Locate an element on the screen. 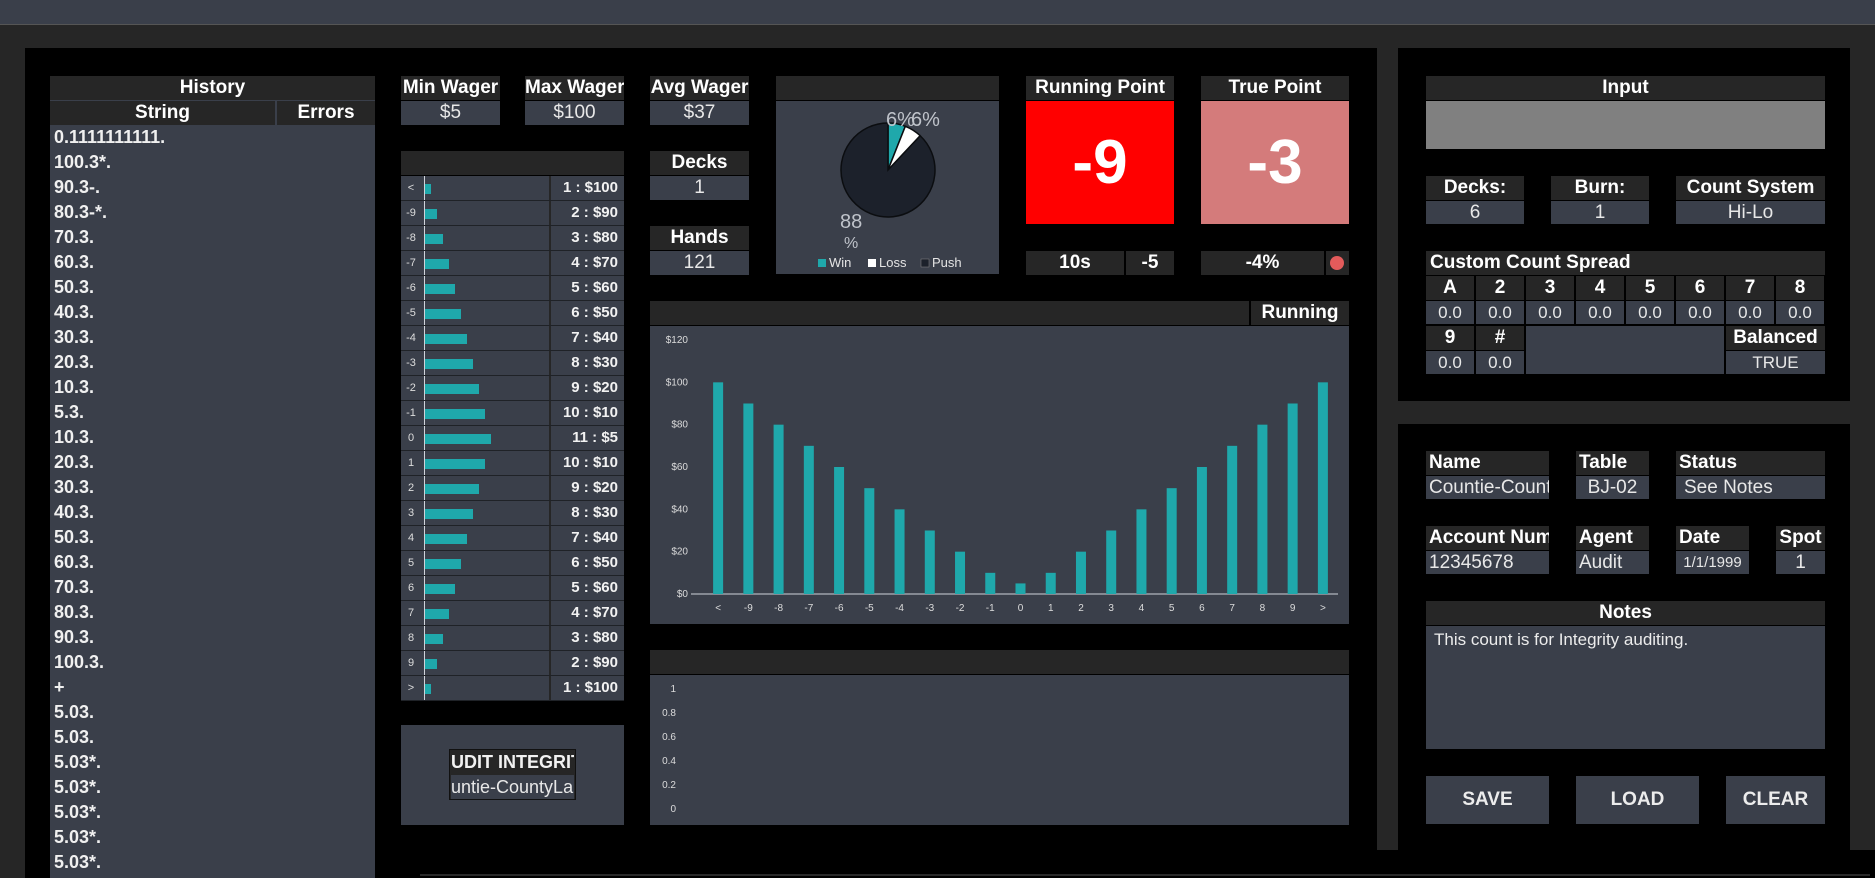 This screenshot has height=878, width=1875. minus5-stat: -5 is located at coordinates (1150, 263).